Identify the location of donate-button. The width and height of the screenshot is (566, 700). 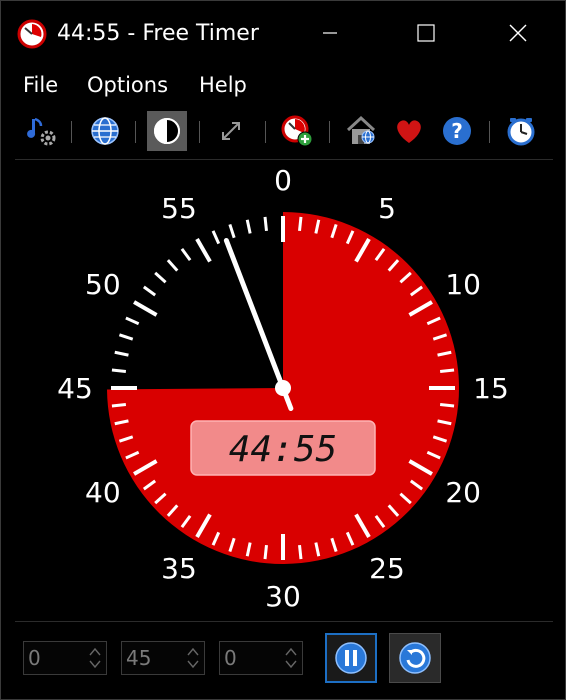
(409, 131).